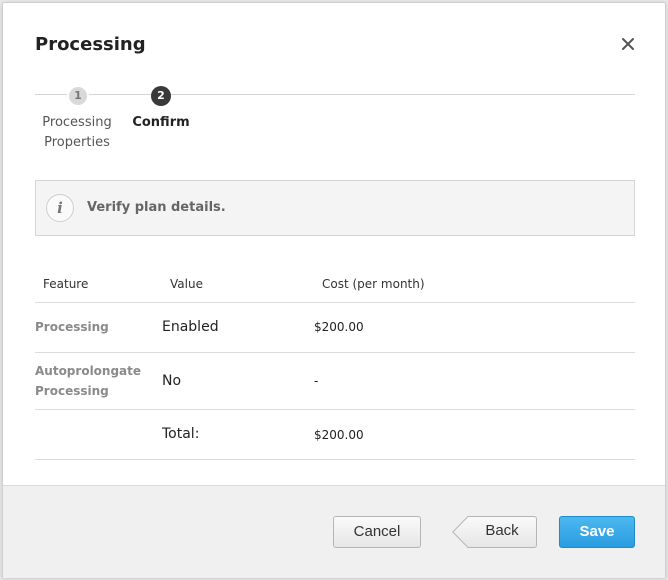 The width and height of the screenshot is (668, 580). I want to click on feature-cell: Processing, so click(72, 327).